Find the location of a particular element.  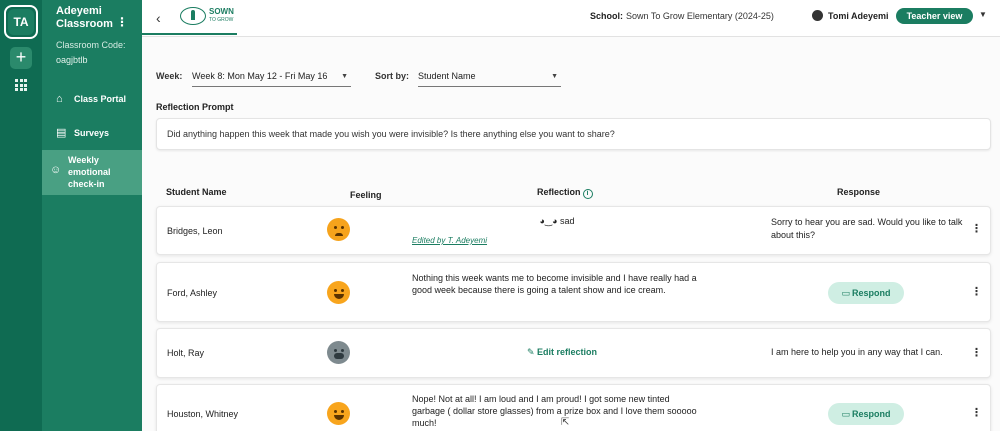

sown-to-grow-logo: SOWN TO GROW is located at coordinates (209, 16).